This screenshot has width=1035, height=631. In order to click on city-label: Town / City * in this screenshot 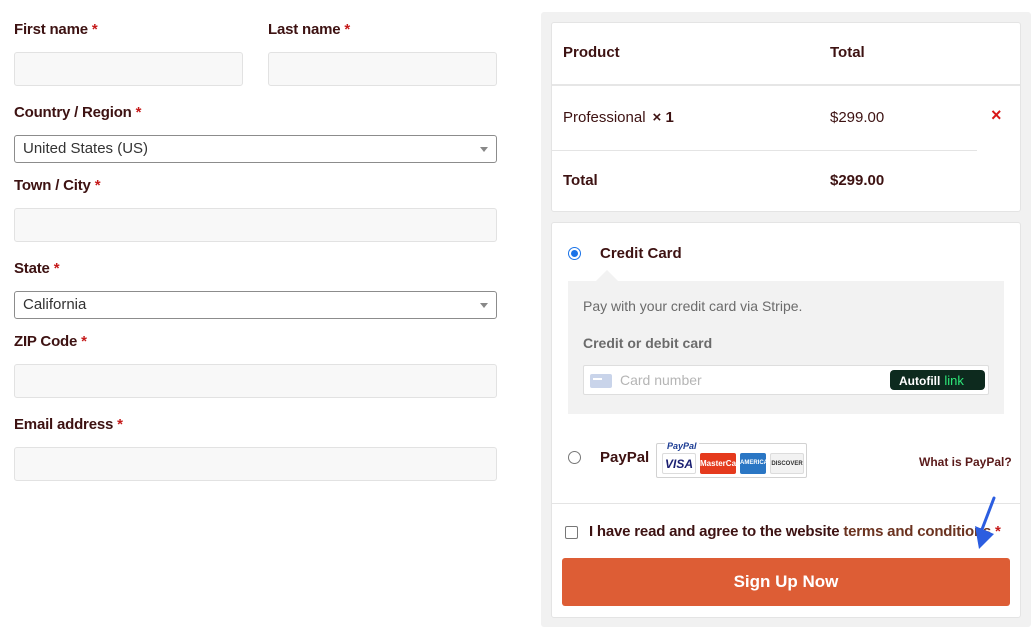, I will do `click(57, 185)`.